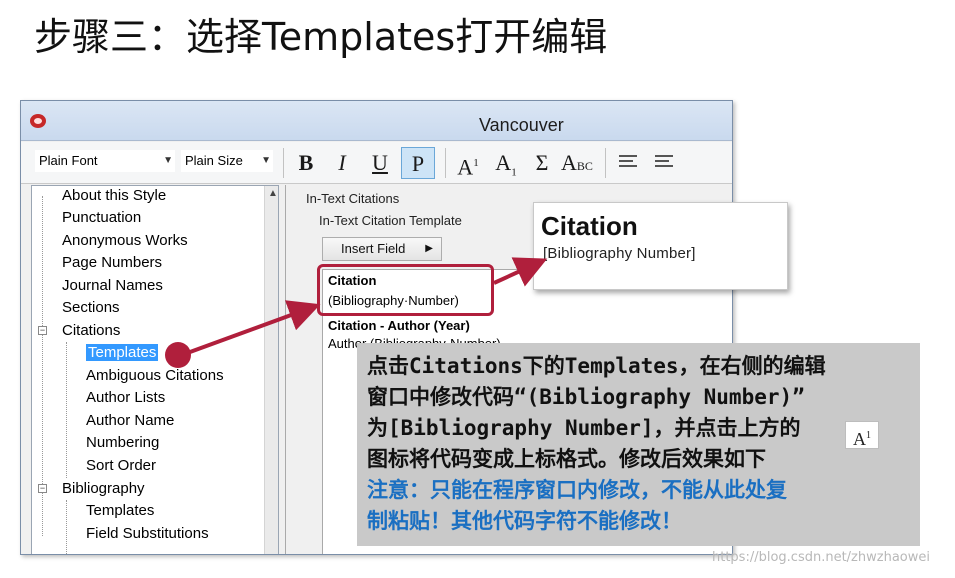 The width and height of the screenshot is (955, 578). I want to click on tree-item-numbering: Numbering, so click(122, 443).